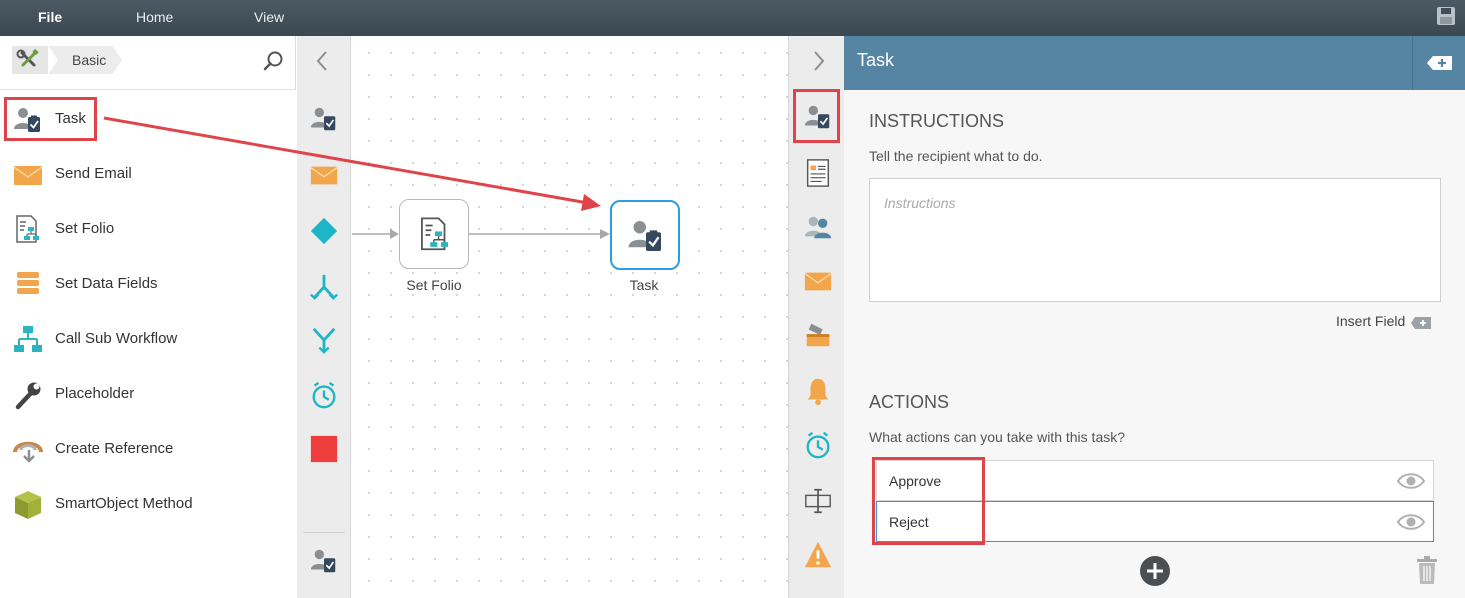 The width and height of the screenshot is (1465, 598). Describe the element at coordinates (50, 17) in the screenshot. I see `menu-file: File` at that location.